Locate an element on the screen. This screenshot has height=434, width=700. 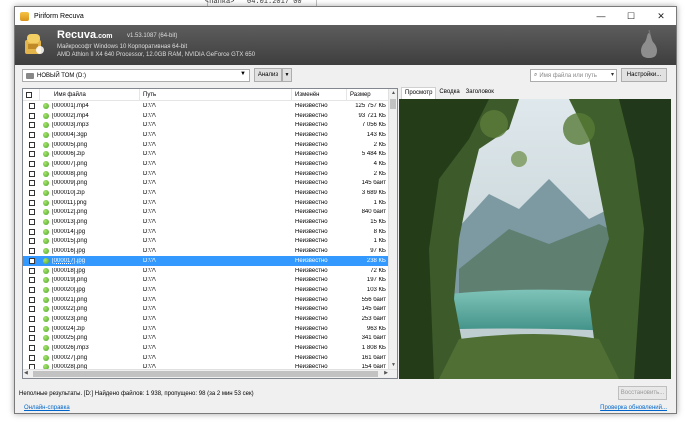
search-input: ⌕ Имя файла или путь ▾ is located at coordinates (573, 75).